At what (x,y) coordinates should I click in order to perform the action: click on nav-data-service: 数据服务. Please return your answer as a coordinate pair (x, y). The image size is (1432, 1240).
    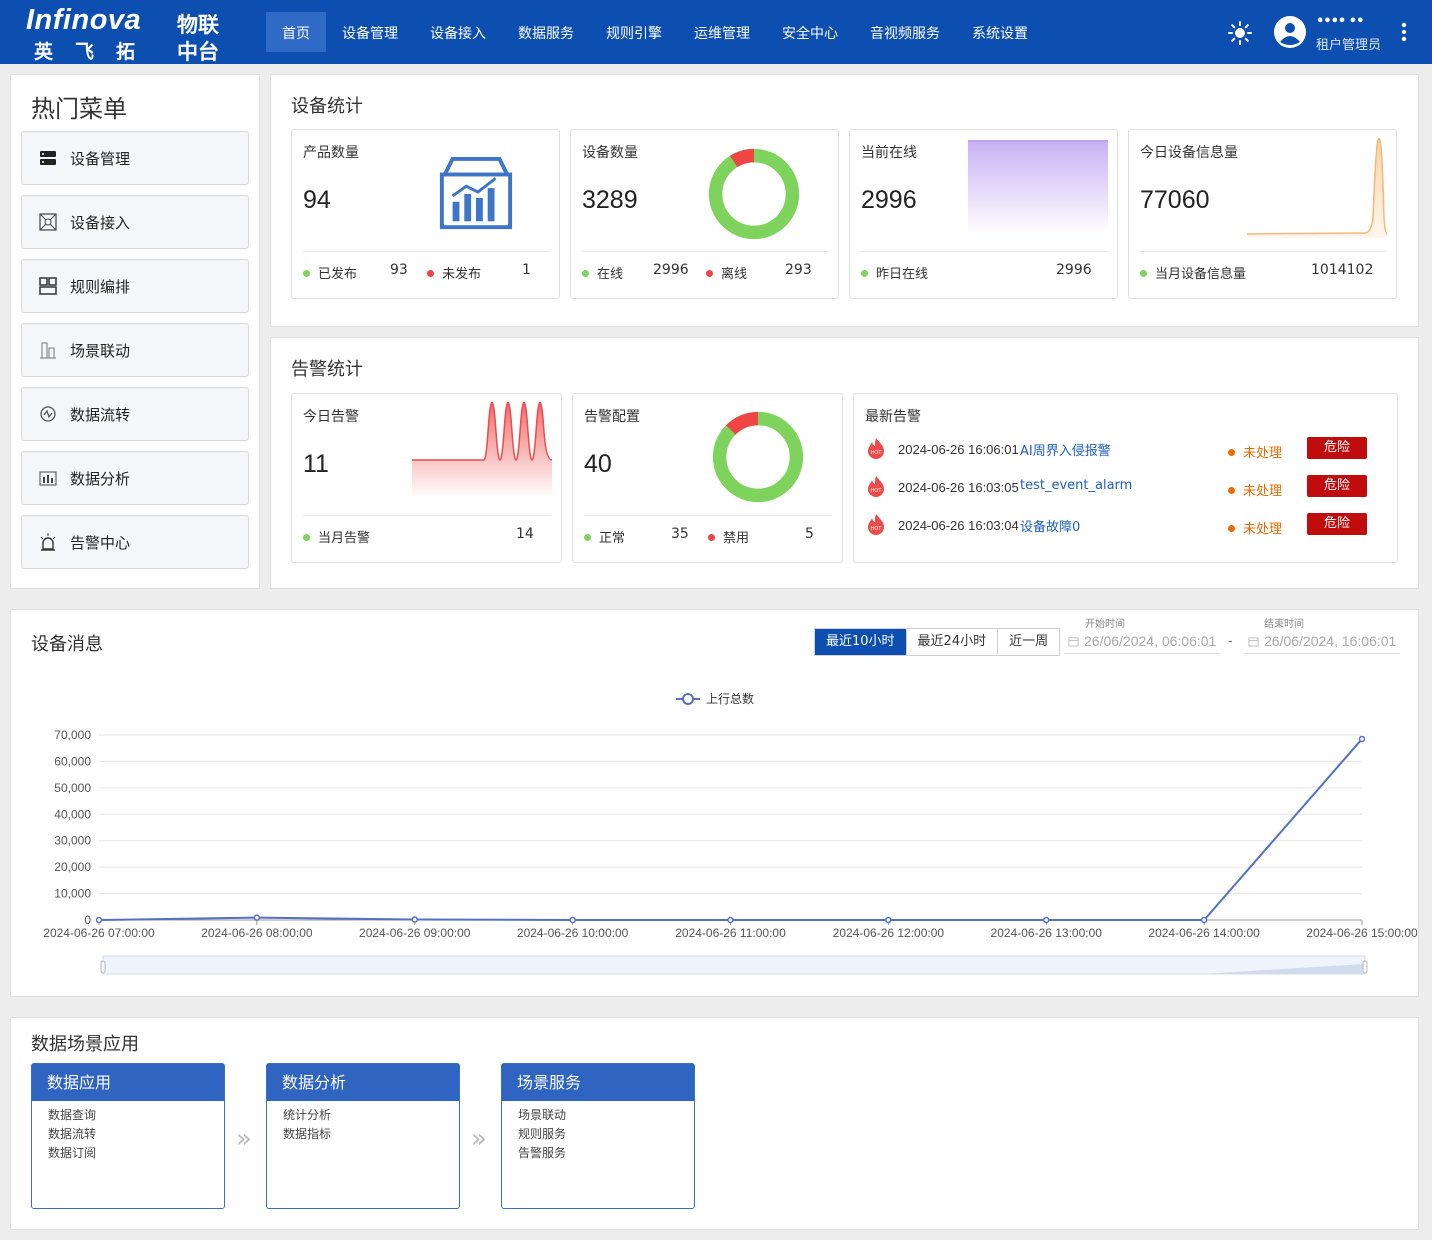
    Looking at the image, I should click on (546, 32).